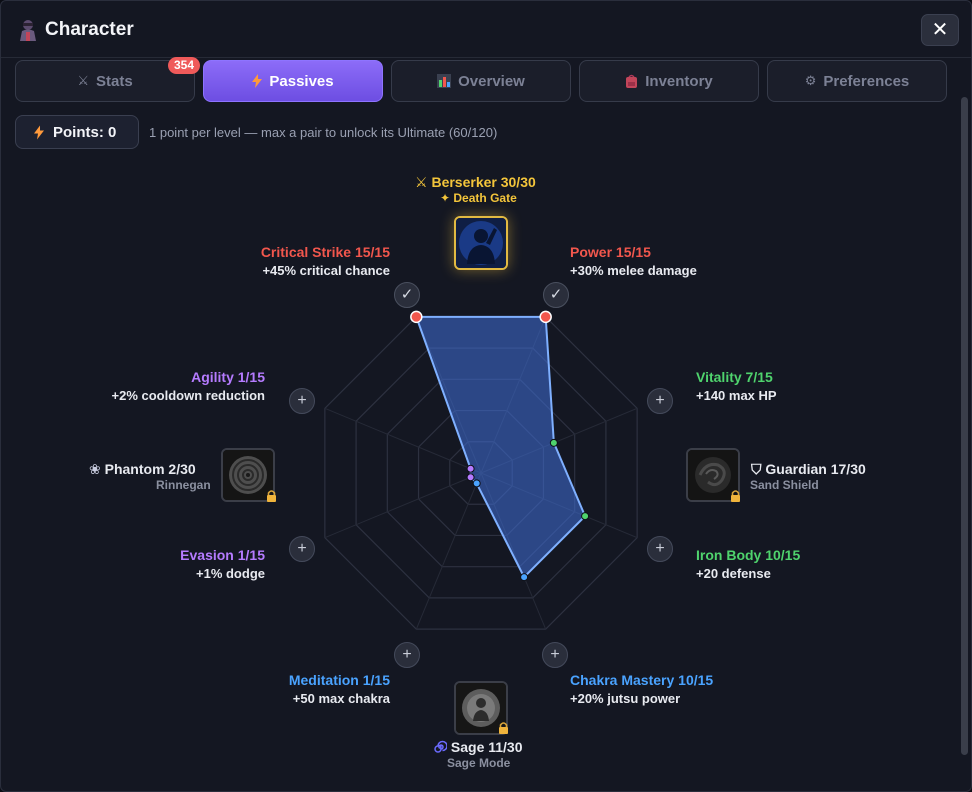 The height and width of the screenshot is (792, 972). I want to click on radar-point-chakra-mastery, so click(524, 577).